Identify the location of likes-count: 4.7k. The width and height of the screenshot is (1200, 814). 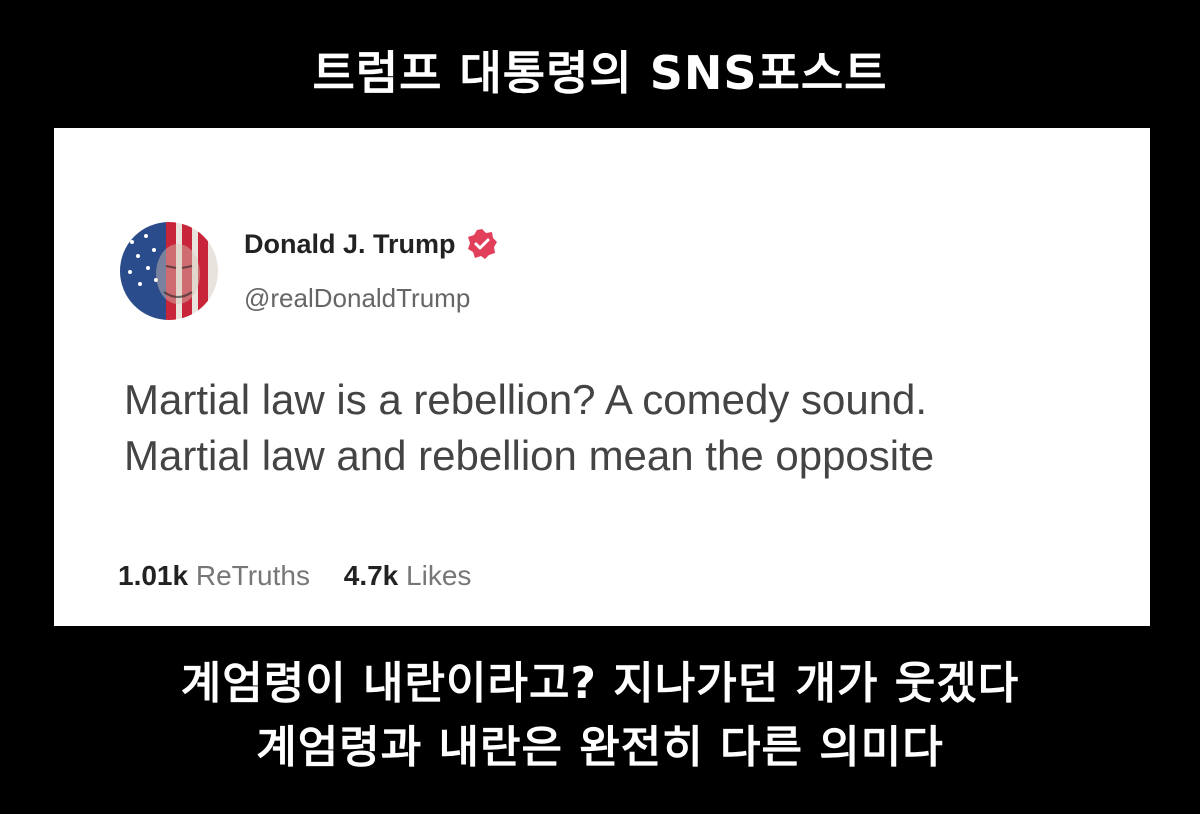
(371, 575).